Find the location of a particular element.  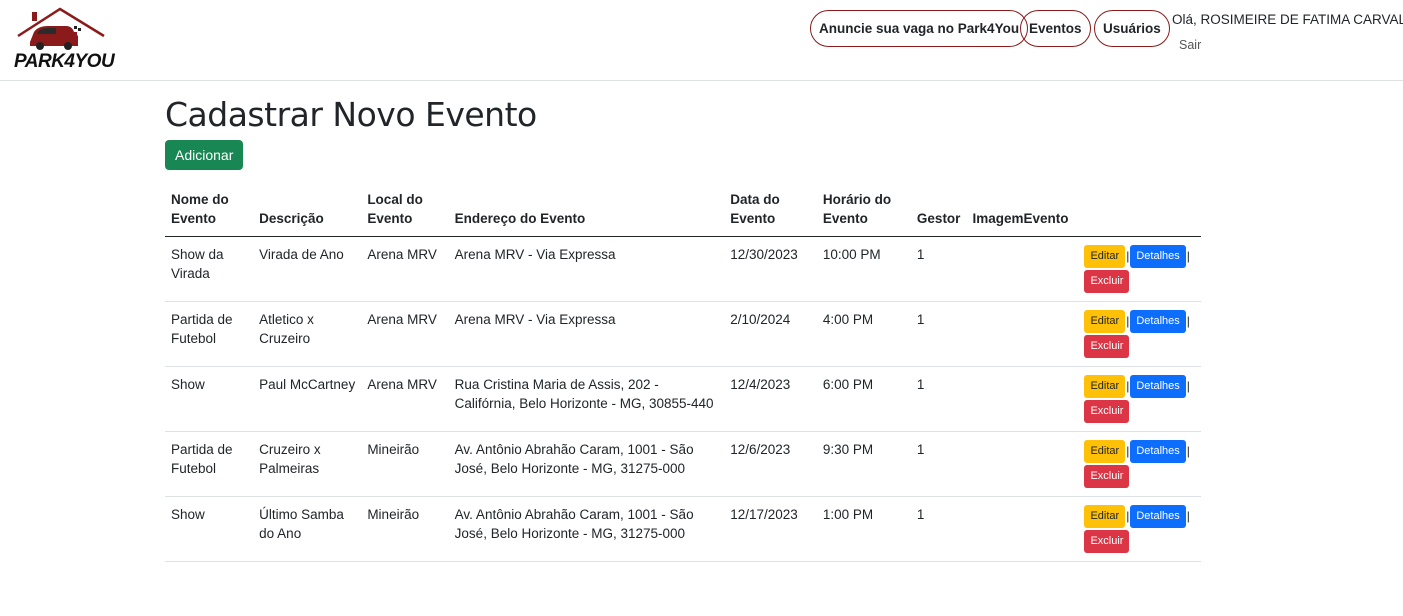

cell-horario: 1:00 PM is located at coordinates (863, 529).